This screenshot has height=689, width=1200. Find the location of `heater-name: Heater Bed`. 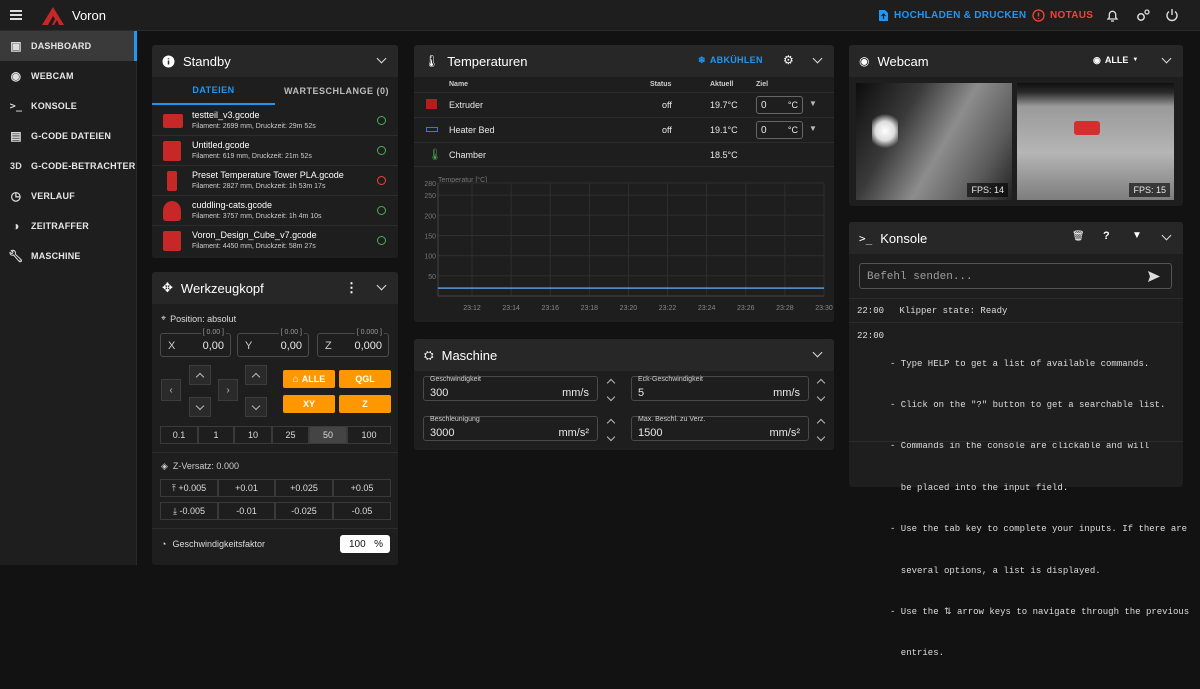

heater-name: Heater Bed is located at coordinates (472, 130).